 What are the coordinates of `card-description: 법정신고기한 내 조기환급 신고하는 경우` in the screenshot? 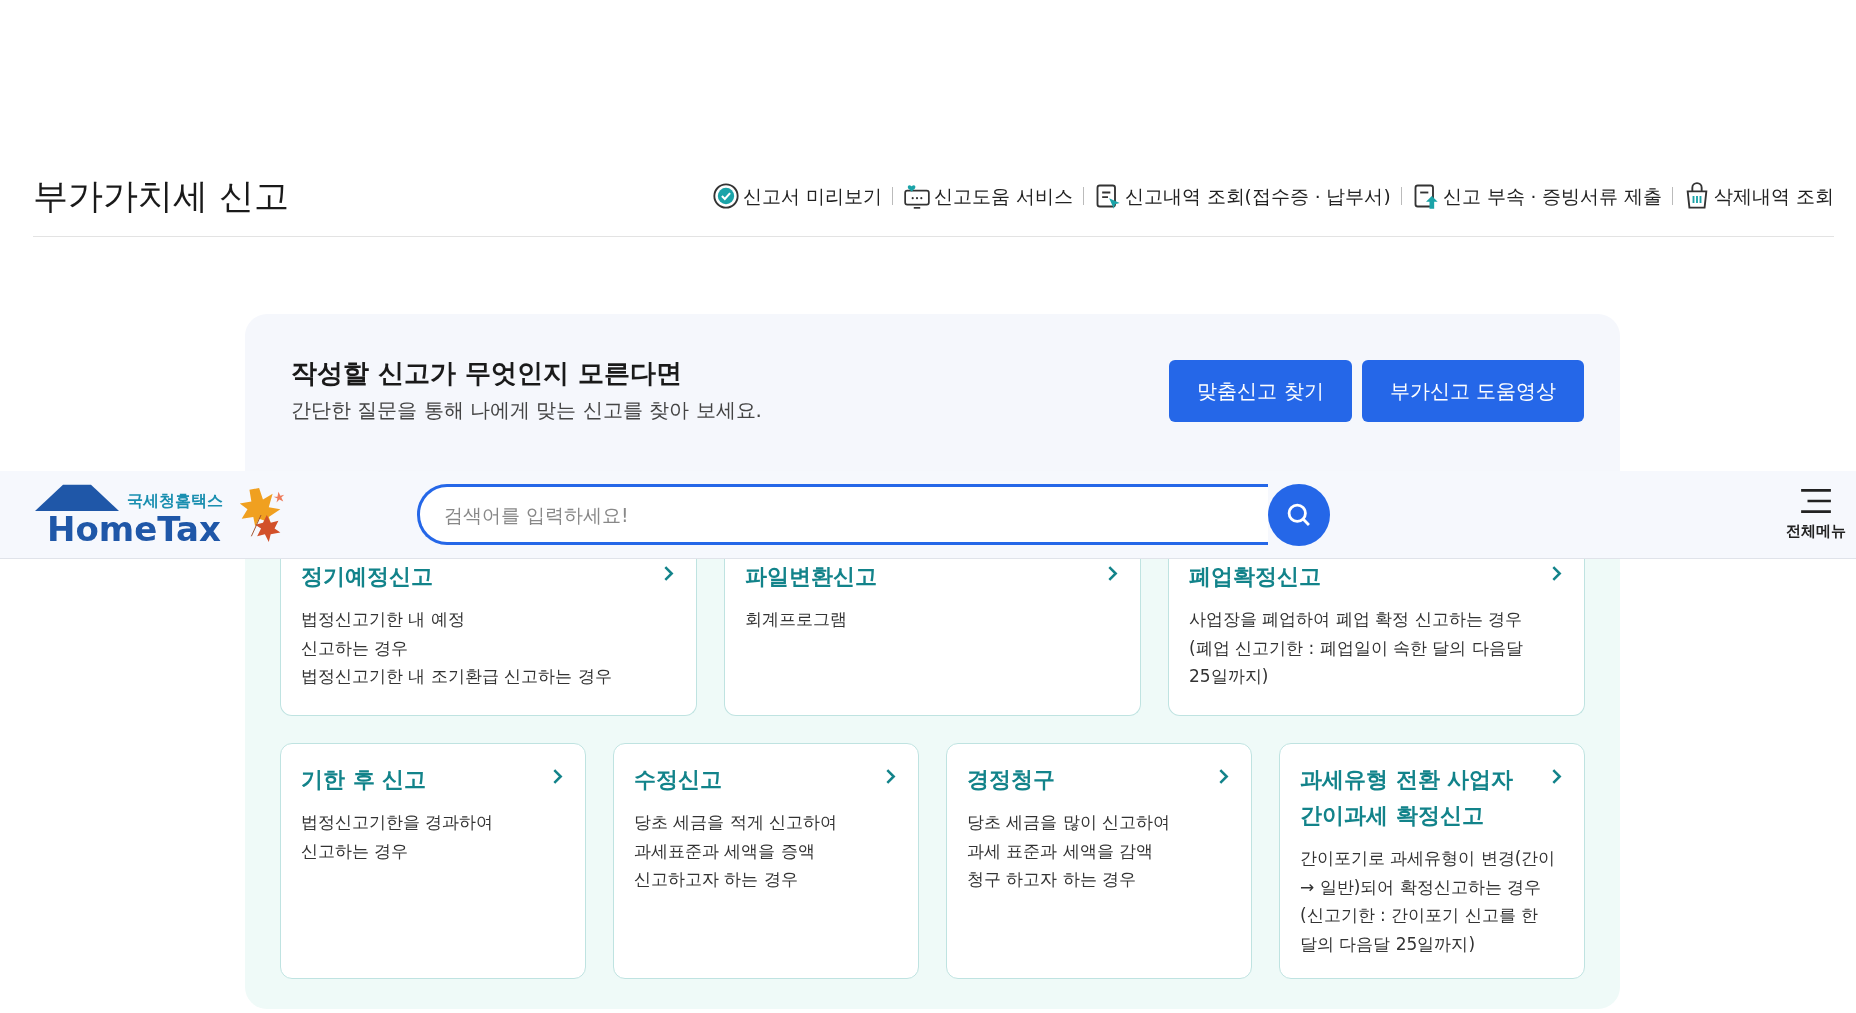 It's located at (457, 676).